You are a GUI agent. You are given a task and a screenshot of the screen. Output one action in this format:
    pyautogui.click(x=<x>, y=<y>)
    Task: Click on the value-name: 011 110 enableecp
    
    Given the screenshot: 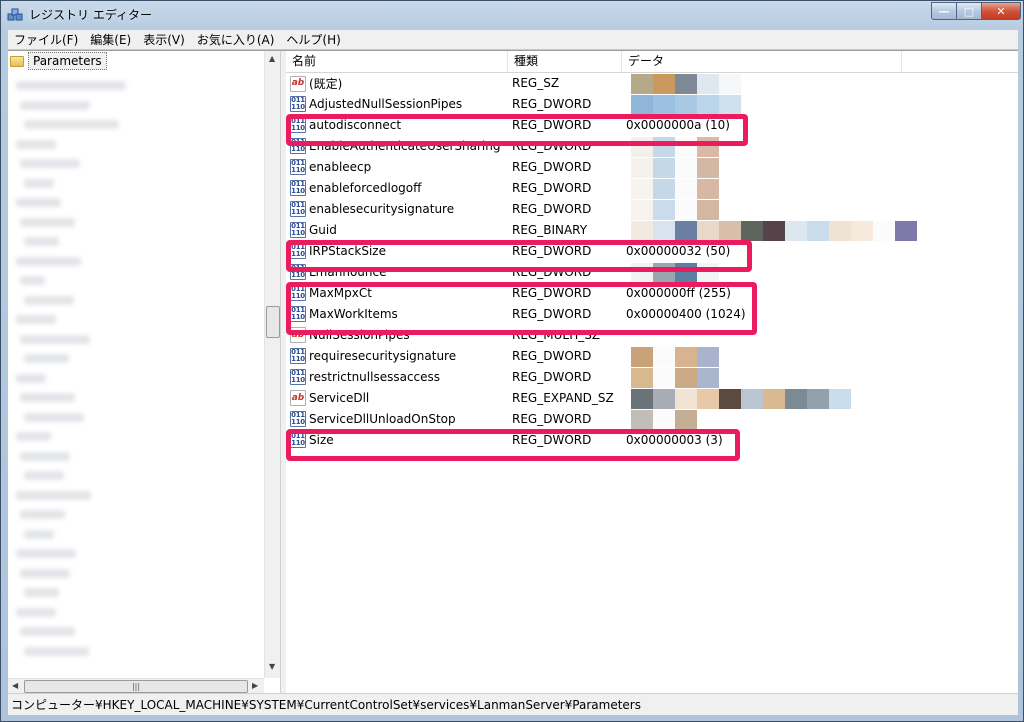 What is the action you would take?
    pyautogui.click(x=330, y=167)
    